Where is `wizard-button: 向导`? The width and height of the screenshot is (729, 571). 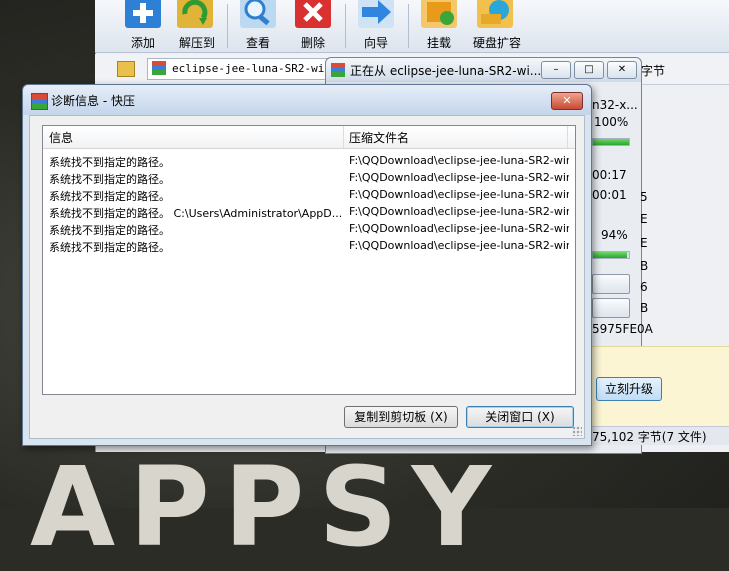 wizard-button: 向导 is located at coordinates (376, 26).